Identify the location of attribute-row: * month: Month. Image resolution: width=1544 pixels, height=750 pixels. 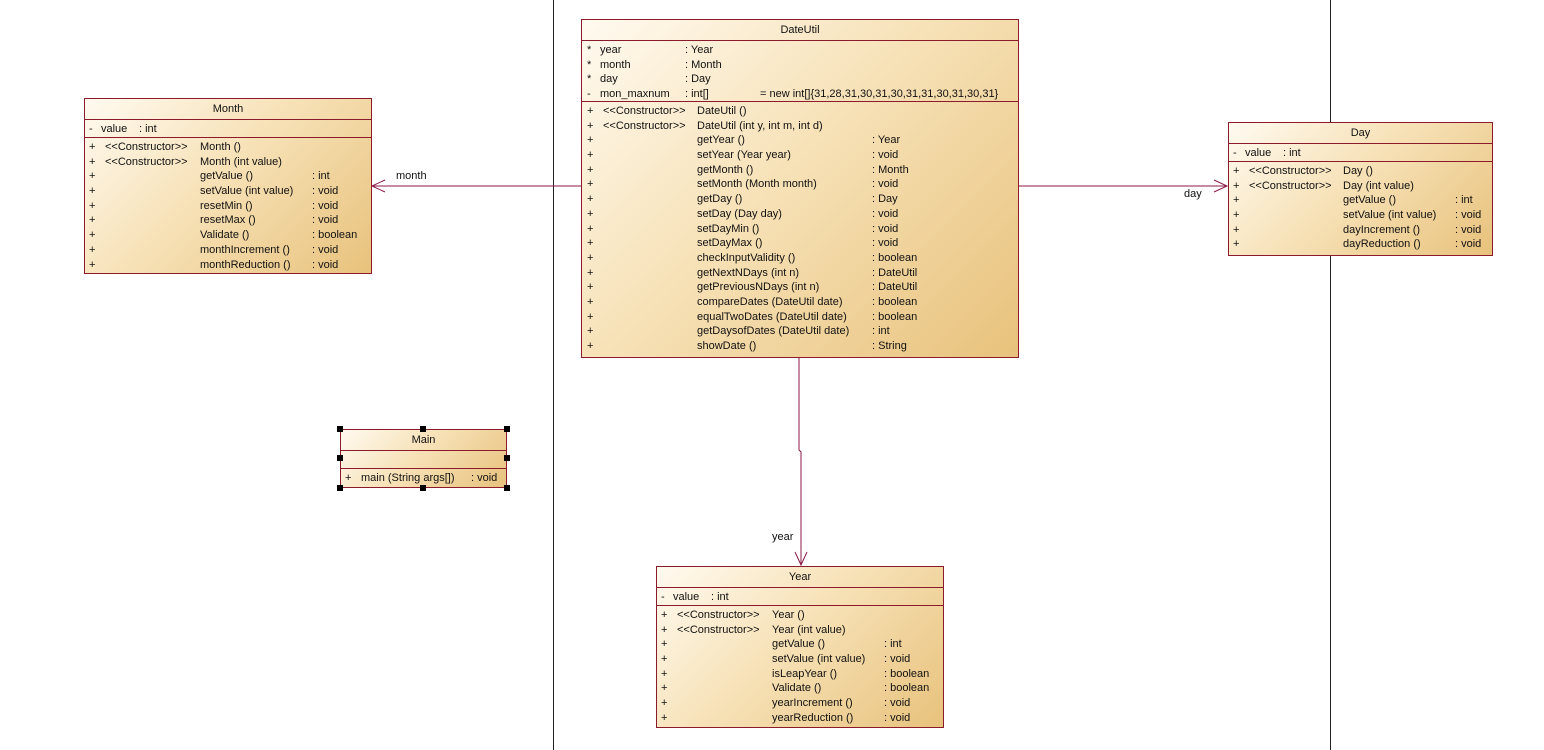
(800, 65).